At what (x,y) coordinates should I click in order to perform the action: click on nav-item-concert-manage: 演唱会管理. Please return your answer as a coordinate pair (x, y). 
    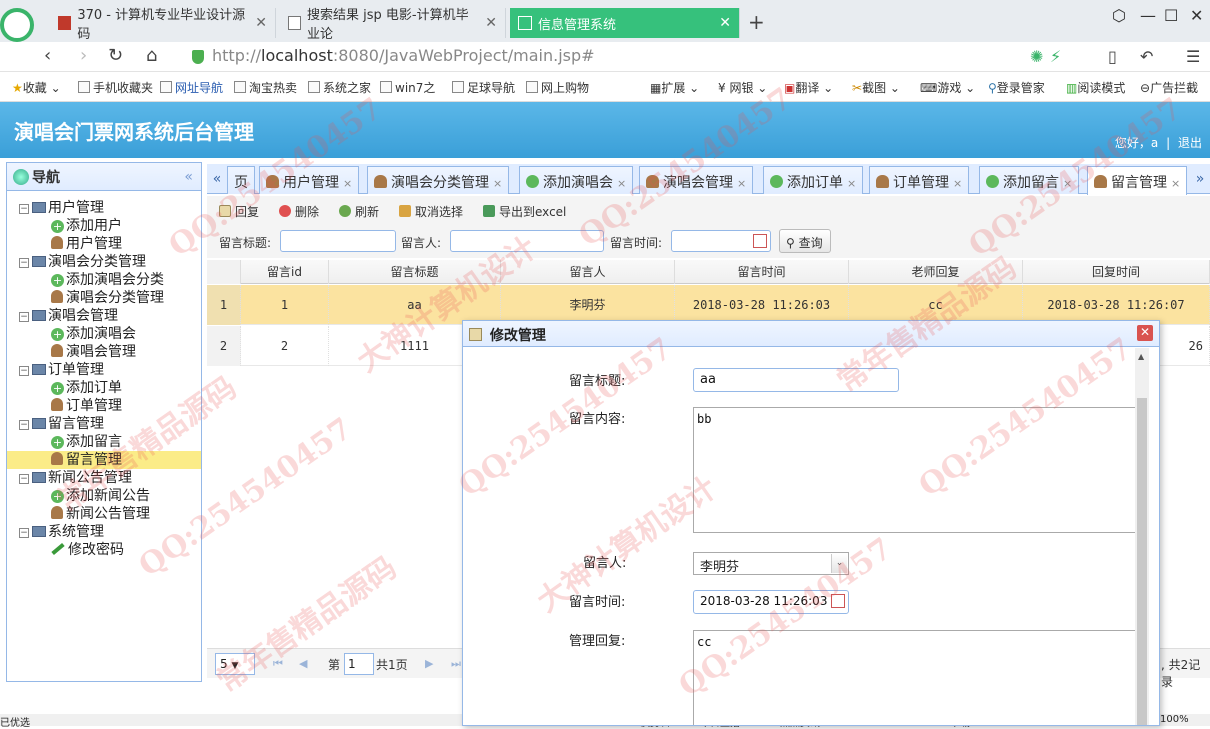
    Looking at the image, I should click on (104, 352).